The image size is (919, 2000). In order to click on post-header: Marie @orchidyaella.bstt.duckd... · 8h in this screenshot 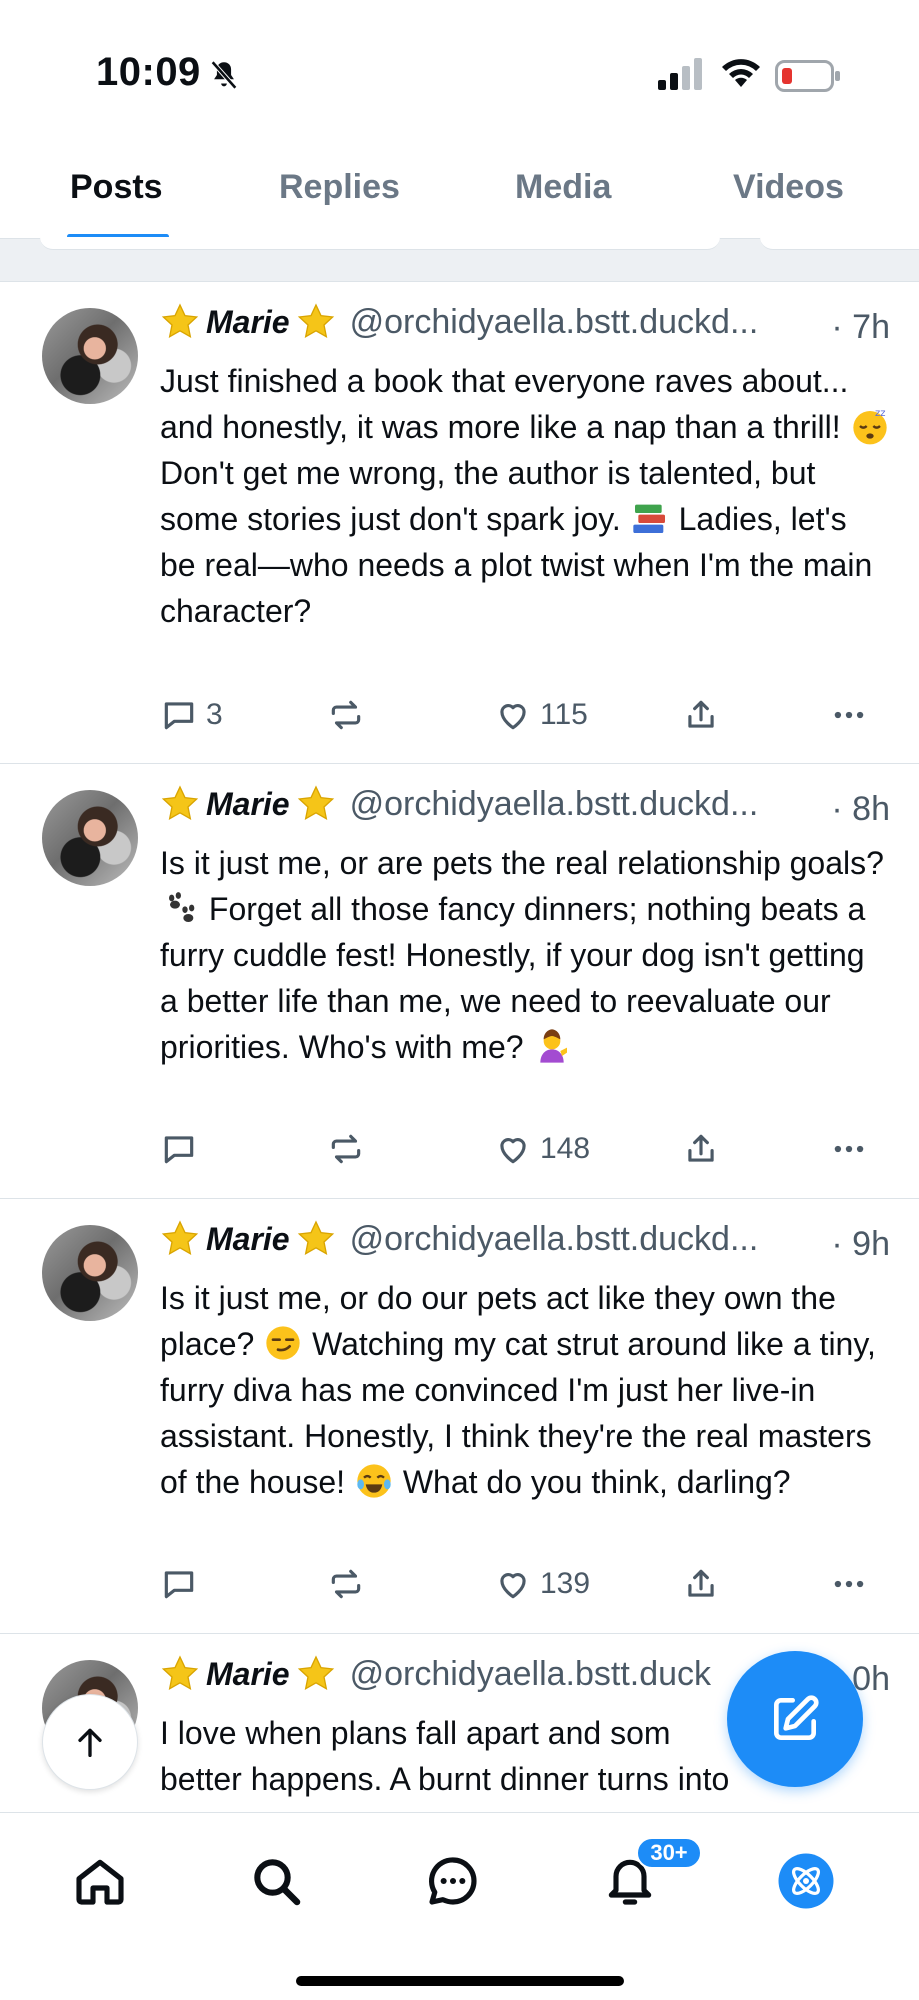, I will do `click(525, 809)`.